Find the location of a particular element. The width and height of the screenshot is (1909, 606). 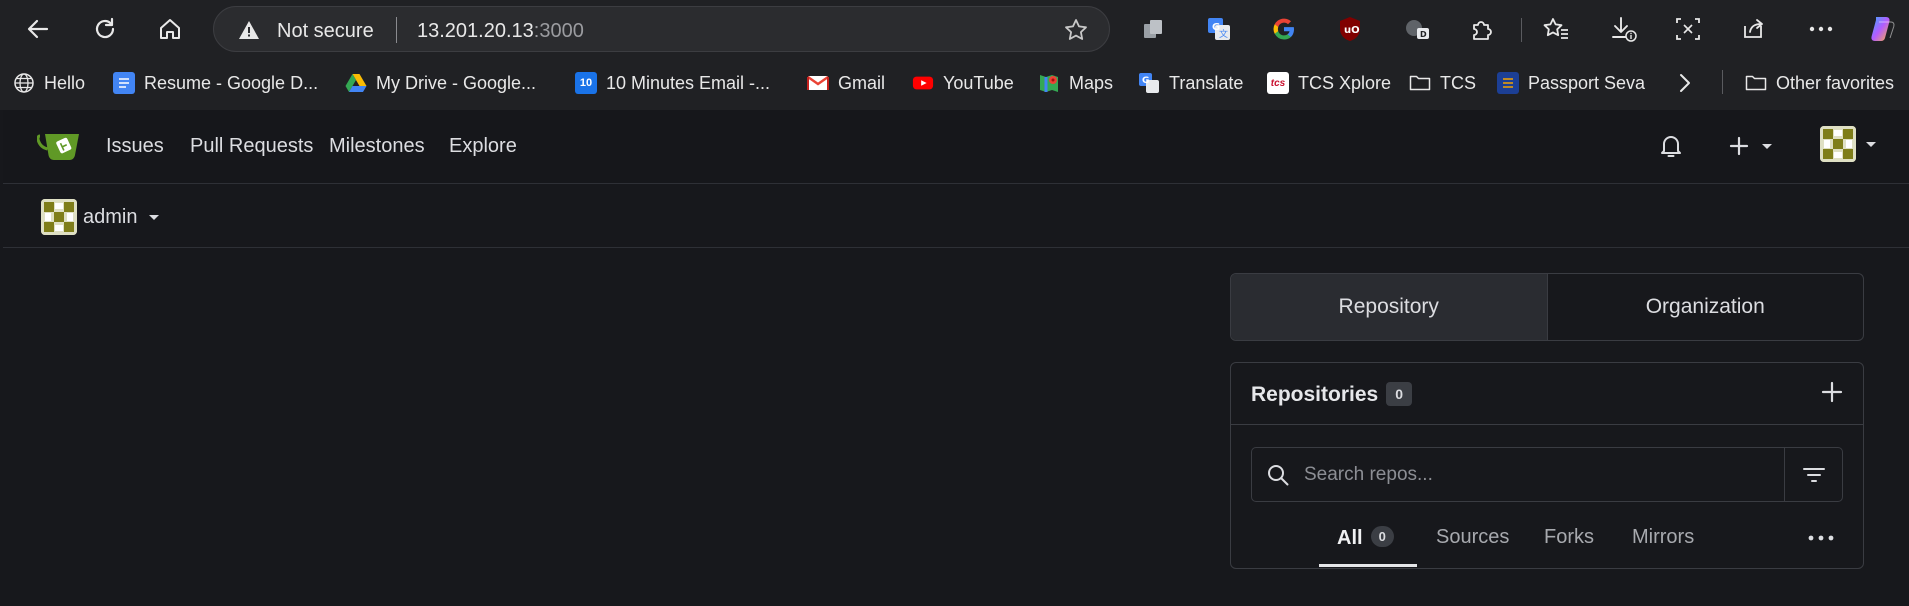

bookmark-tcs-xplore: tcs TCS Xplore is located at coordinates (1329, 83).